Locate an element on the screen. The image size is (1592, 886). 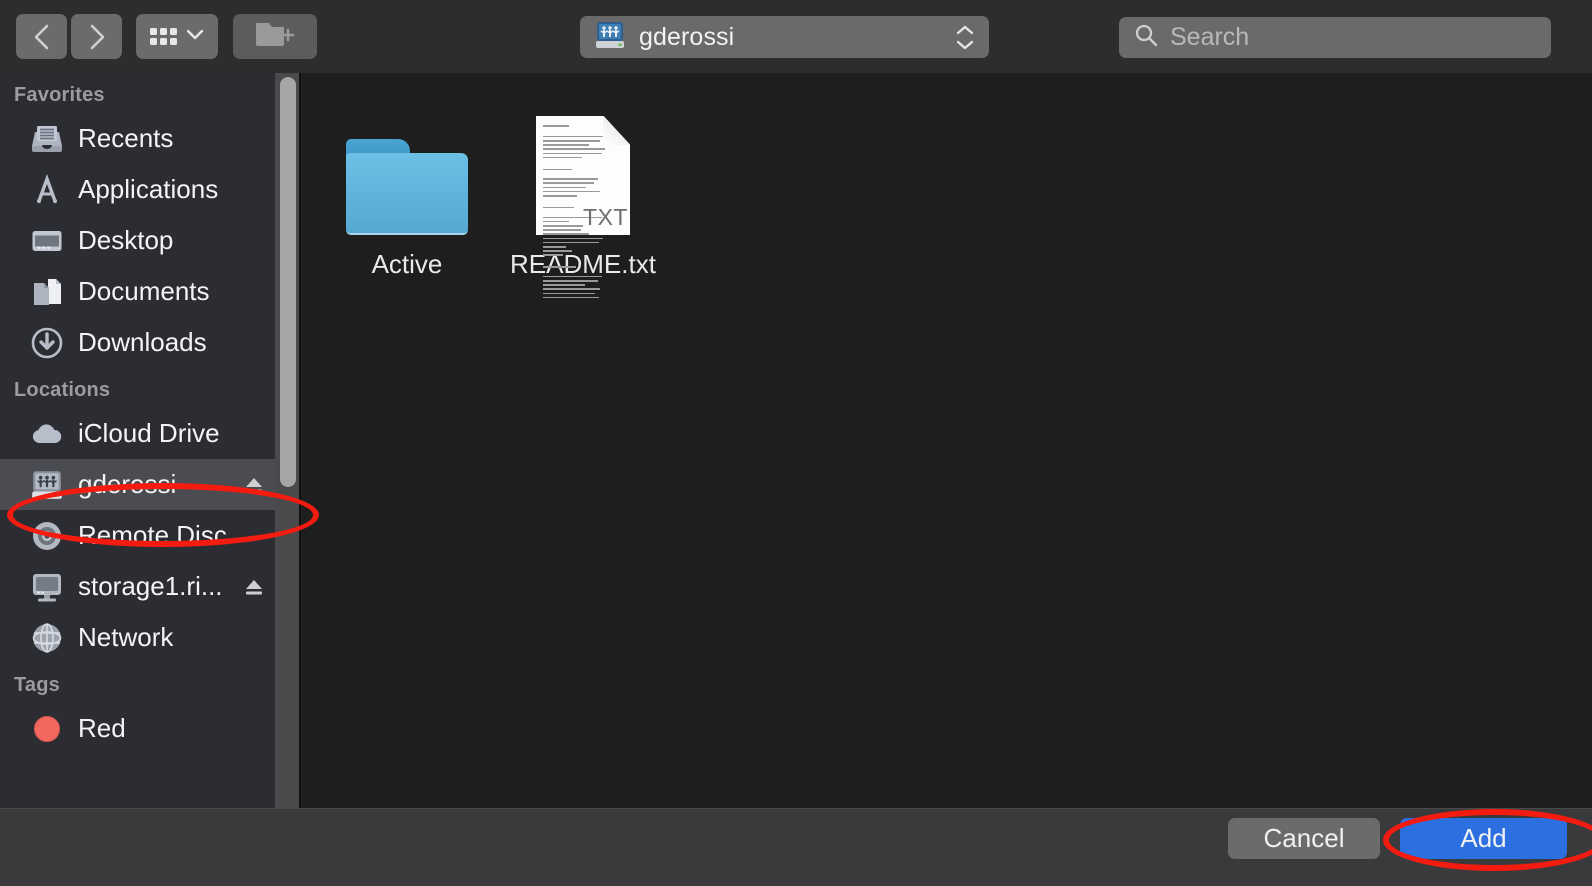
icloud-icon is located at coordinates (47, 434).